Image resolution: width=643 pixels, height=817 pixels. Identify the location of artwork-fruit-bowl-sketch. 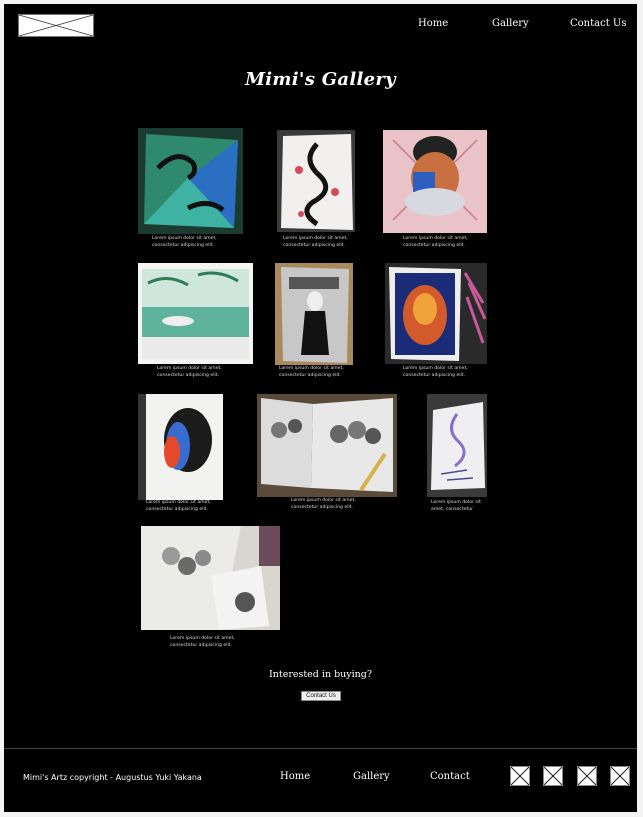
(327, 445).